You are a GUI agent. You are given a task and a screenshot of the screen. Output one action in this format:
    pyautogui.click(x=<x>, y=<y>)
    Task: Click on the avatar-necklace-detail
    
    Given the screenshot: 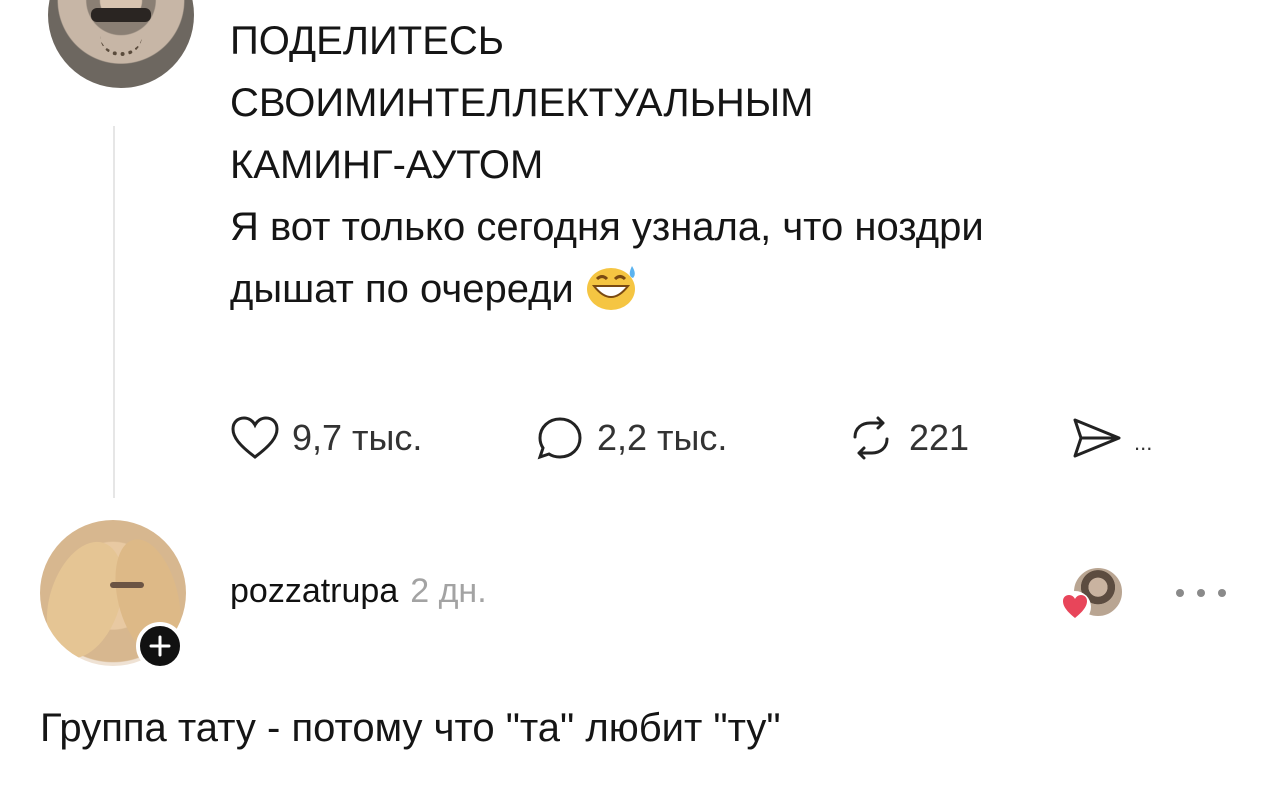 What is the action you would take?
    pyautogui.click(x=121, y=46)
    